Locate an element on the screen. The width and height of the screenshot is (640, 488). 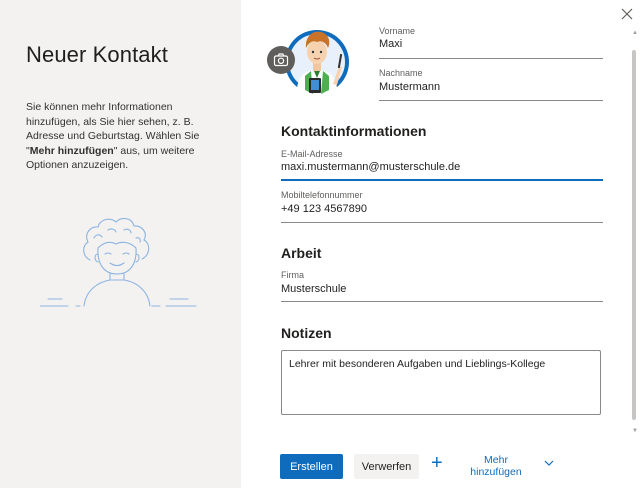
close-icon is located at coordinates (627, 14).